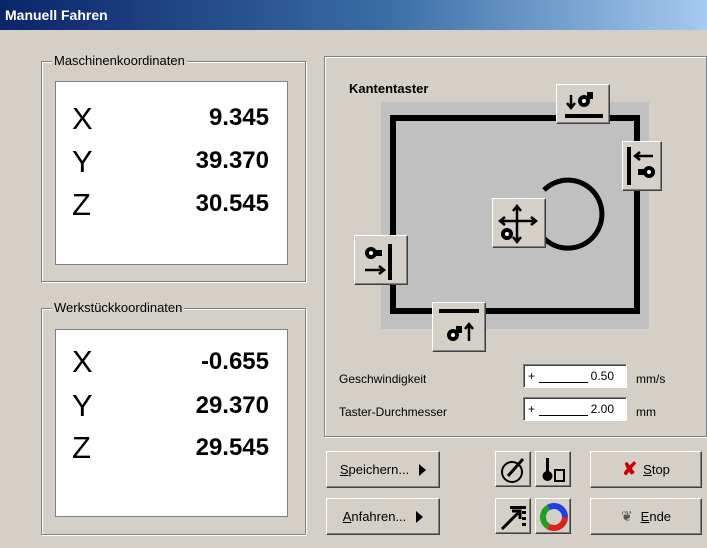 The width and height of the screenshot is (707, 548). Describe the element at coordinates (232, 405) in the screenshot. I see `workpiece-y-value: 29.370` at that location.